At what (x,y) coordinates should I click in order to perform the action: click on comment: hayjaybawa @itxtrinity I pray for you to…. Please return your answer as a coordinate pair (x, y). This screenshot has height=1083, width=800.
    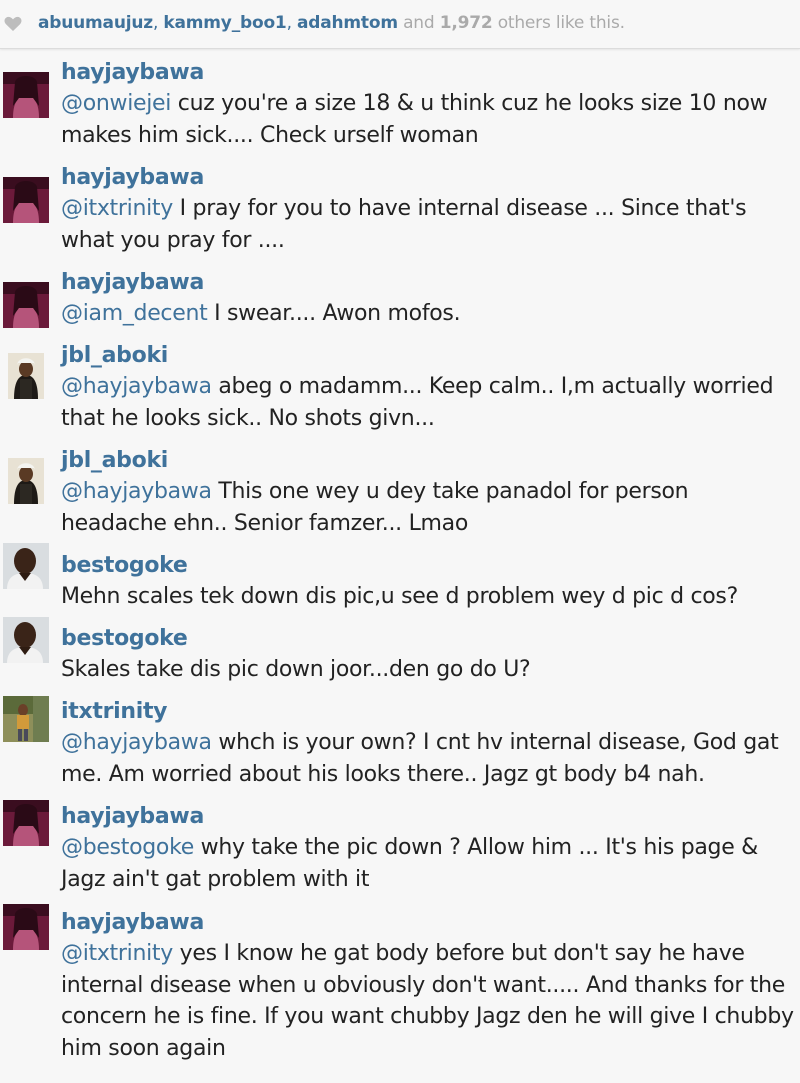
    Looking at the image, I should click on (400, 215).